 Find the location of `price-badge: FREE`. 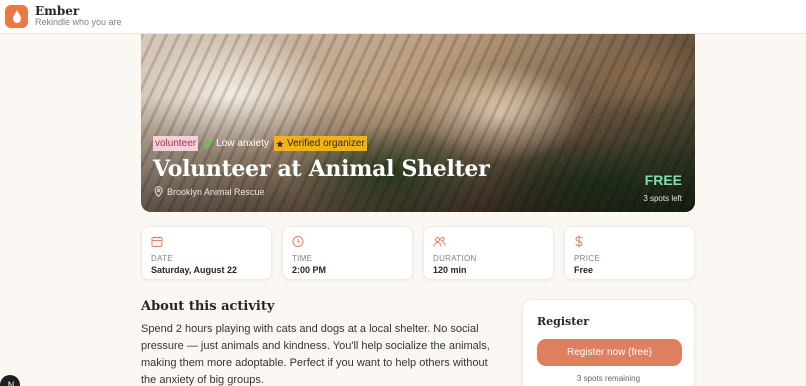

price-badge: FREE is located at coordinates (663, 180).